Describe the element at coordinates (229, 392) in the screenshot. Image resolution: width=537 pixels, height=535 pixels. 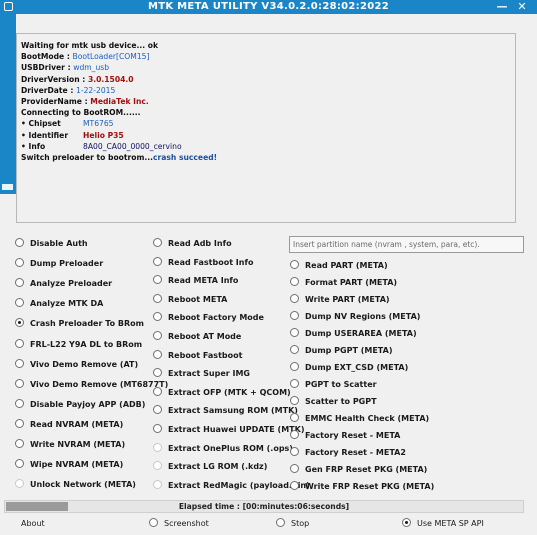
I see `option-label: Extract OFP (MTK + QCOM)` at that location.